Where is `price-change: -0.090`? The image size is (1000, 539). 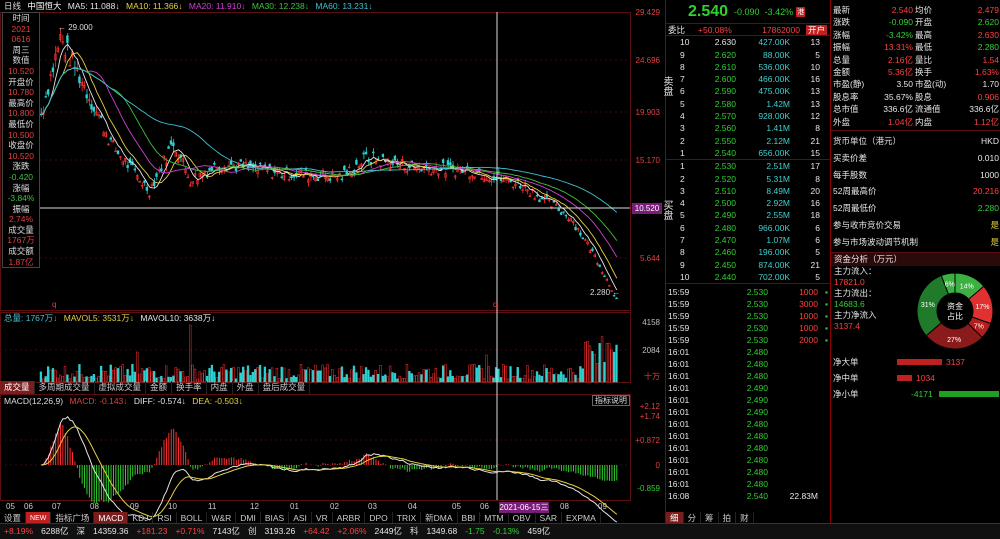
price-change: -0.090 is located at coordinates (747, 11).